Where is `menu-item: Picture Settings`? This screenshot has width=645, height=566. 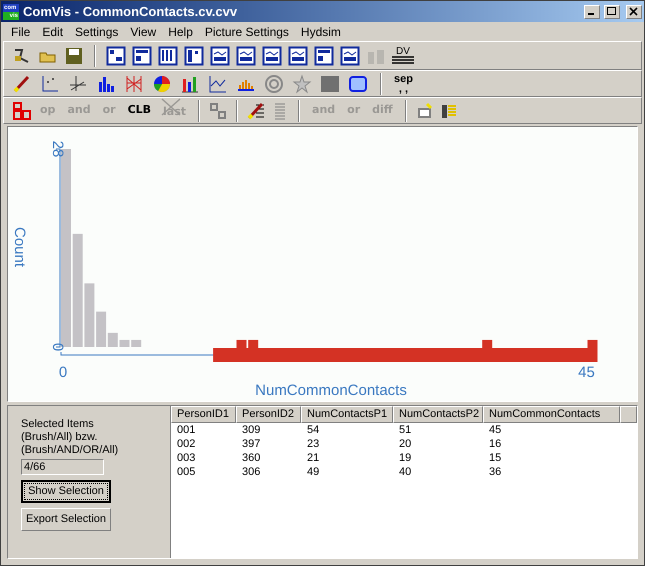 menu-item: Picture Settings is located at coordinates (246, 31).